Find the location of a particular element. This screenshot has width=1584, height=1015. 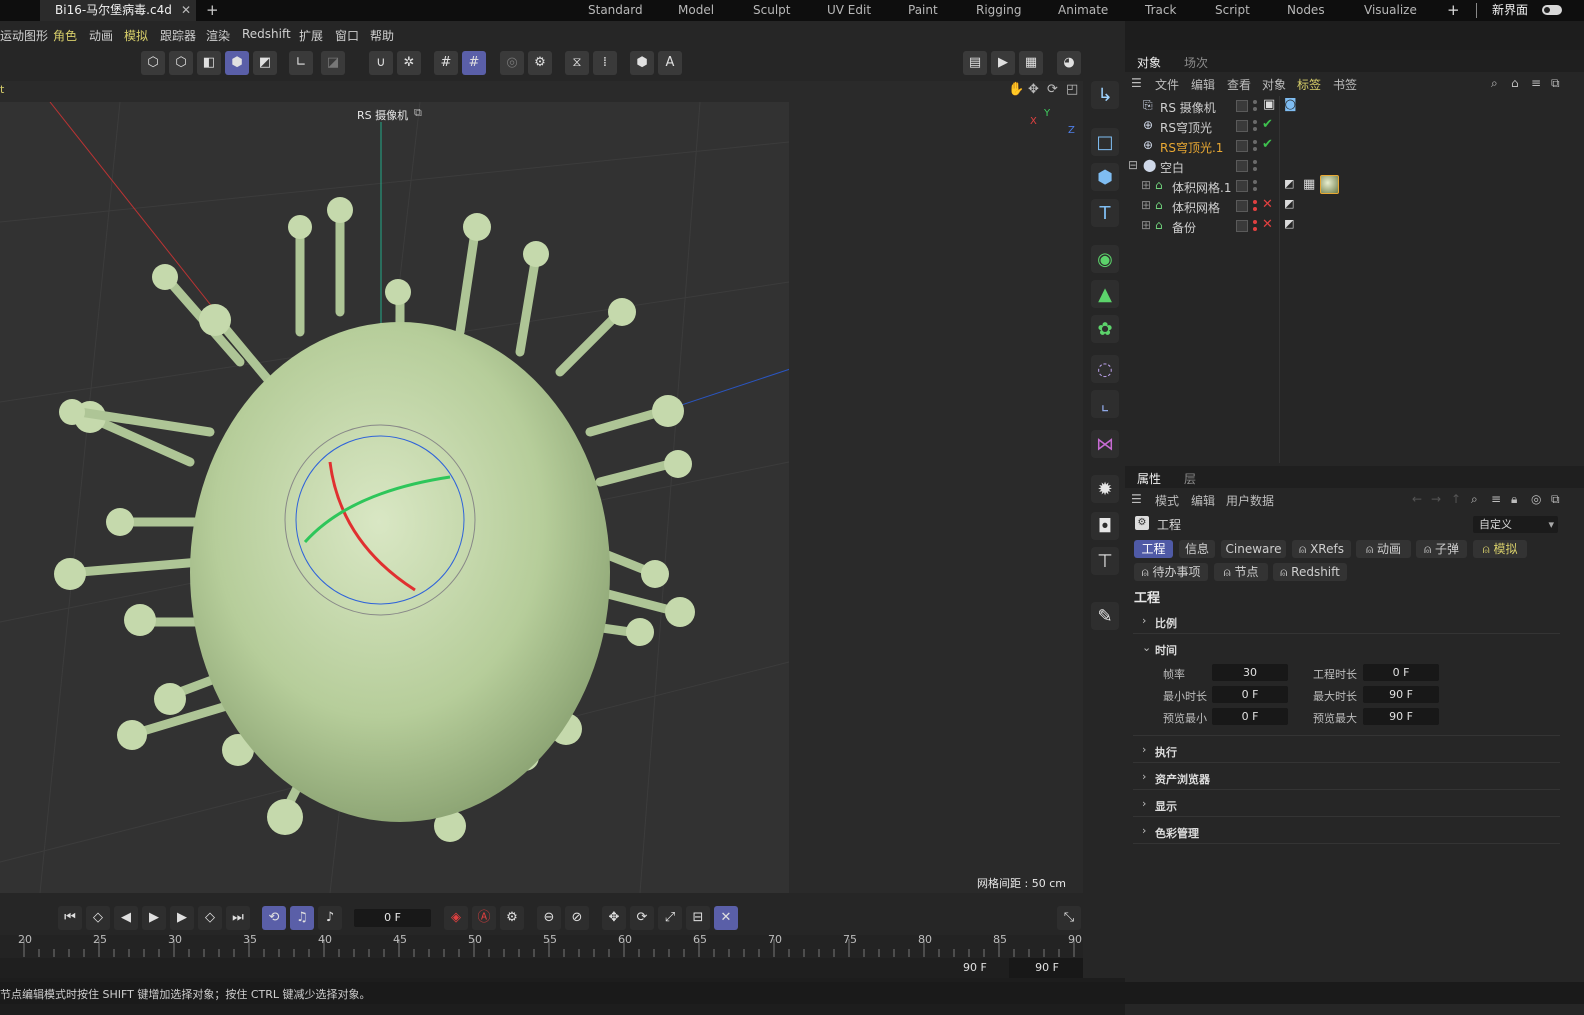

symmetry-settings-icon: ⁞ is located at coordinates (605, 63).